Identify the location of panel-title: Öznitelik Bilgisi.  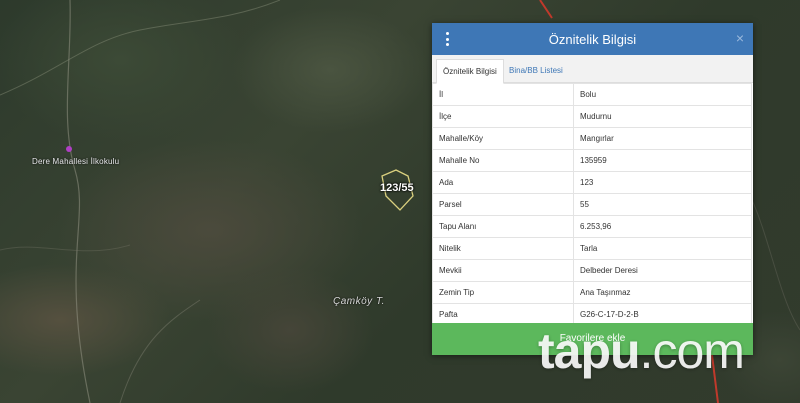
(592, 39).